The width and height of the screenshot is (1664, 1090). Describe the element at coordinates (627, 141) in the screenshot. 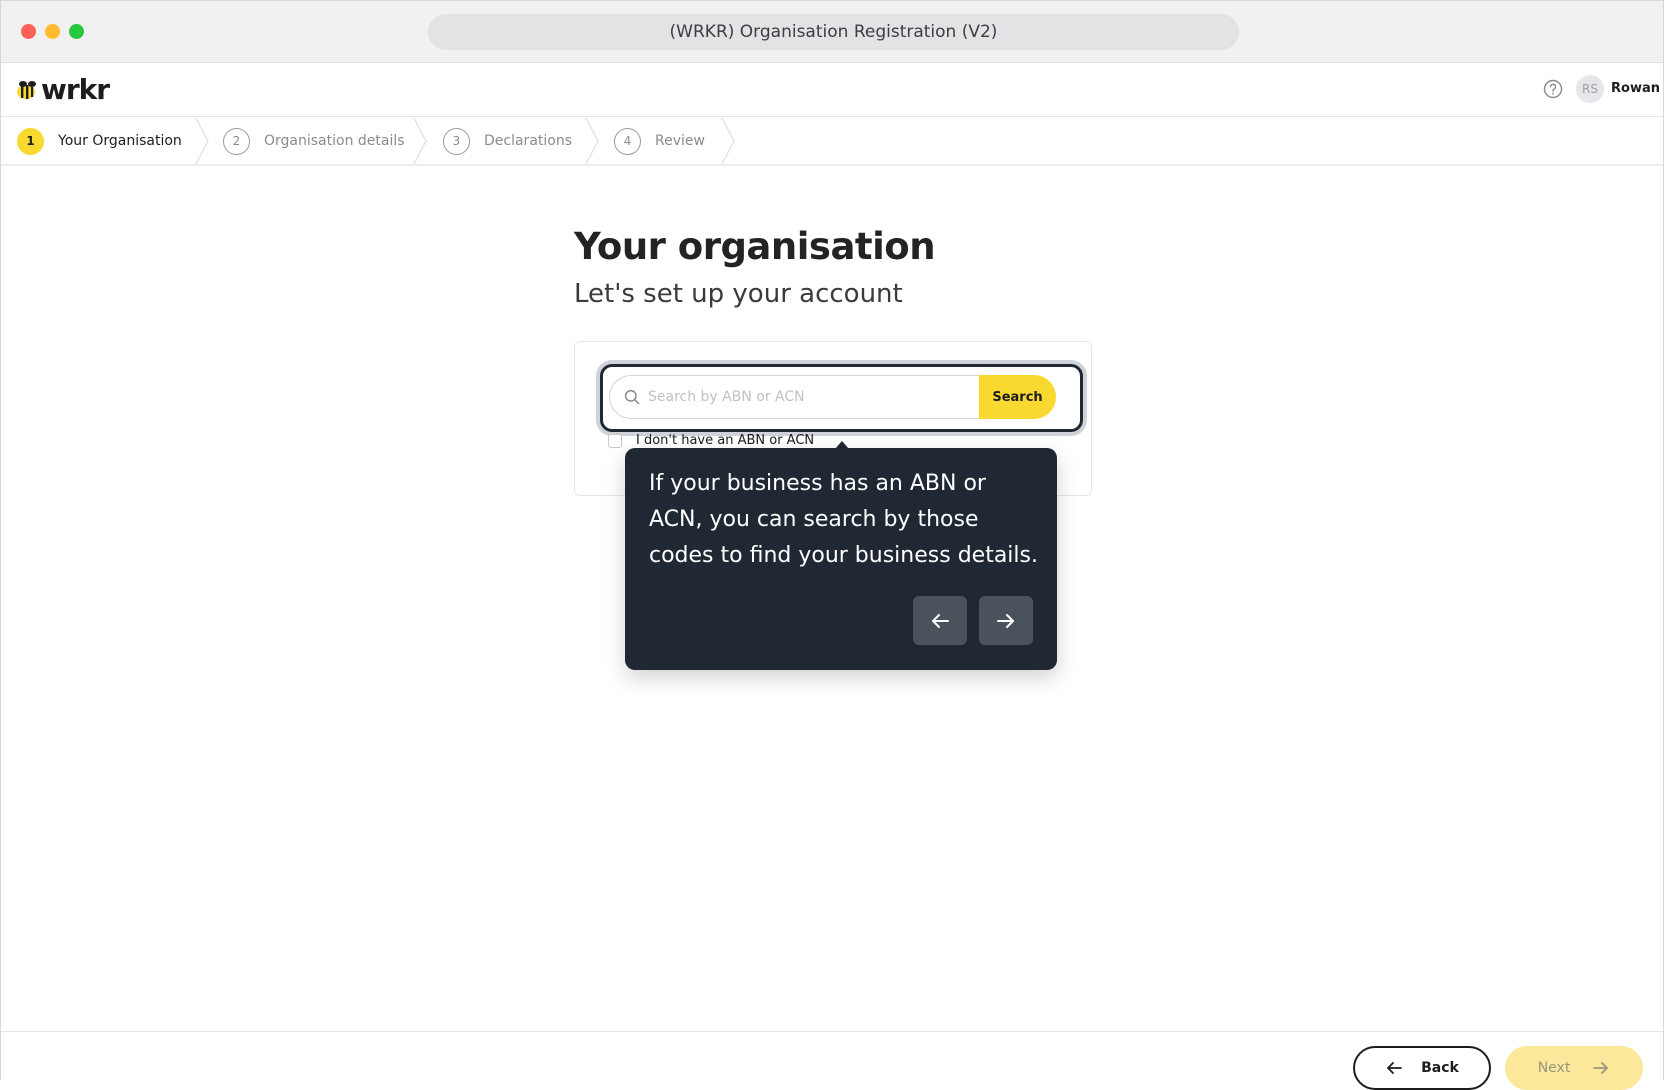

I see `step-number: 4` at that location.